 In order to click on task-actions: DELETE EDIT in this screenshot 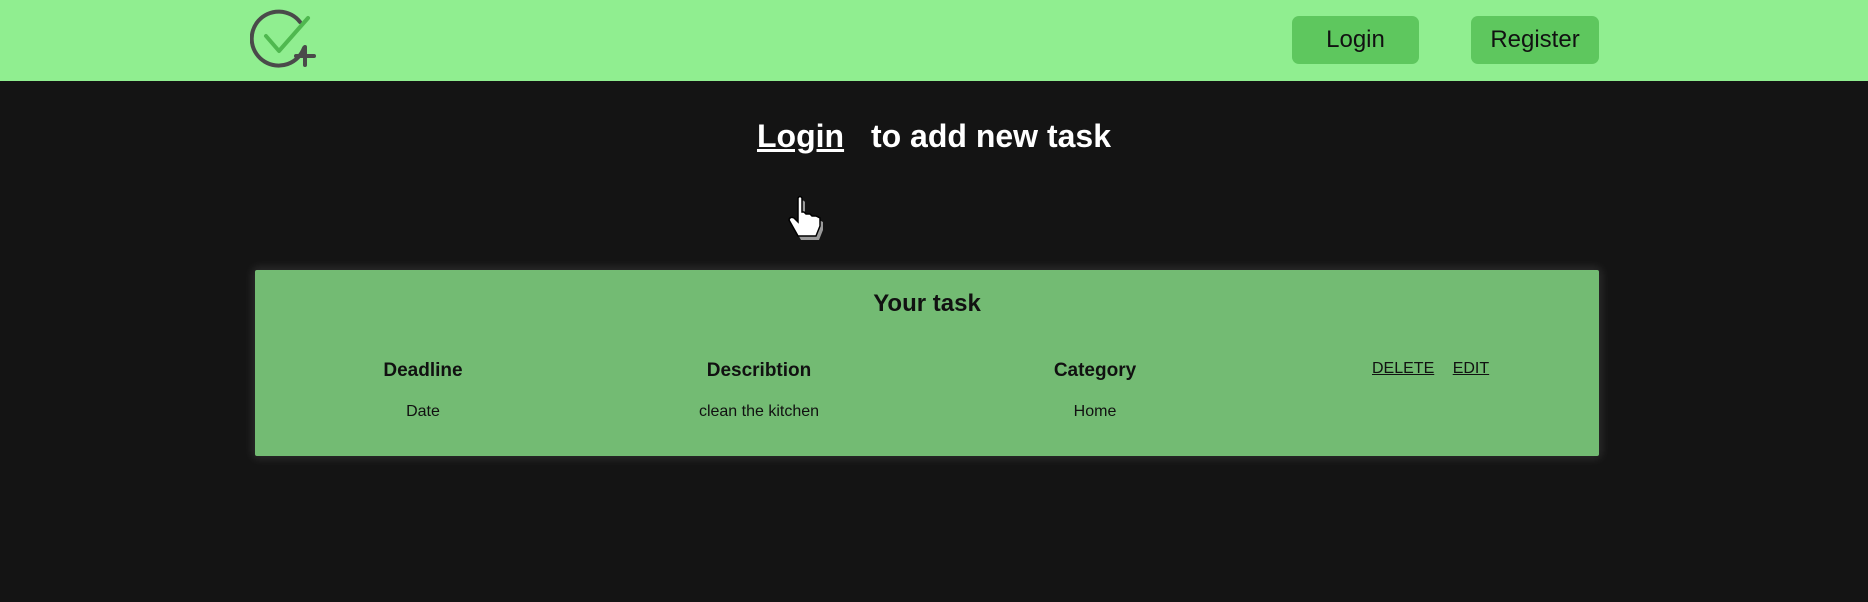, I will do `click(1437, 369)`.